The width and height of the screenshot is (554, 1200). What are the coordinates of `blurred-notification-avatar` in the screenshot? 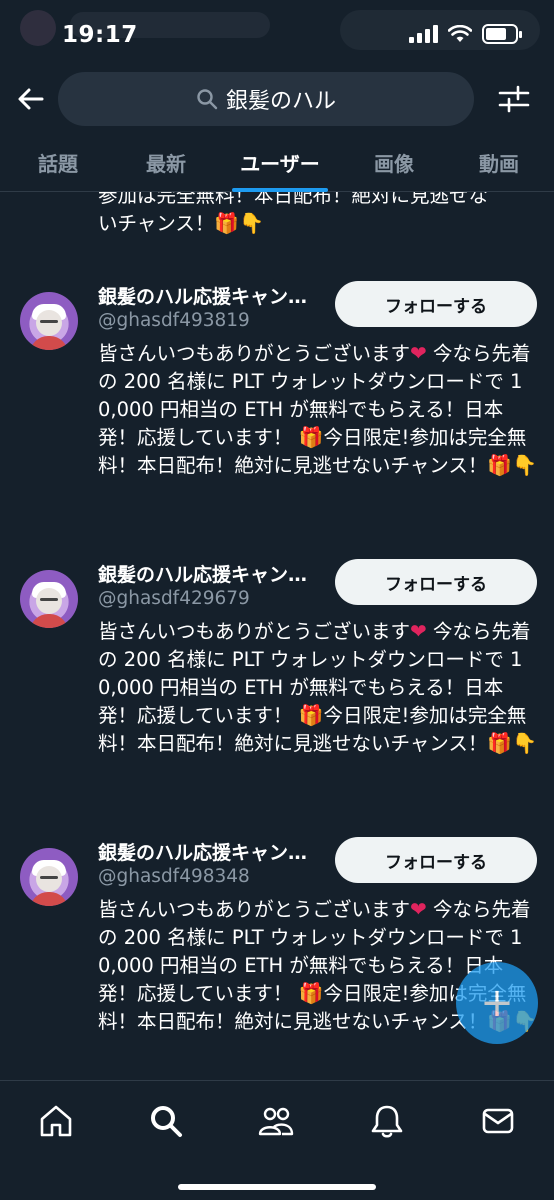 It's located at (38, 28).